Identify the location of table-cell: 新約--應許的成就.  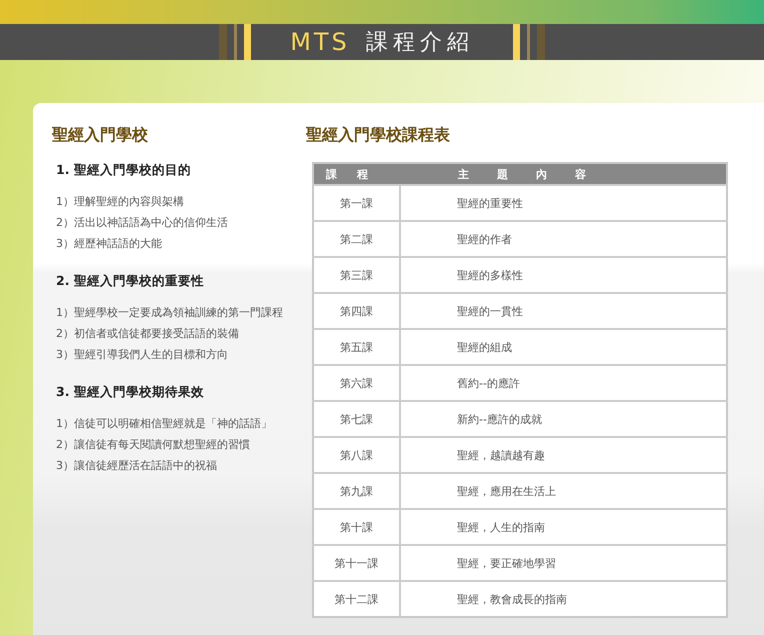
(563, 419).